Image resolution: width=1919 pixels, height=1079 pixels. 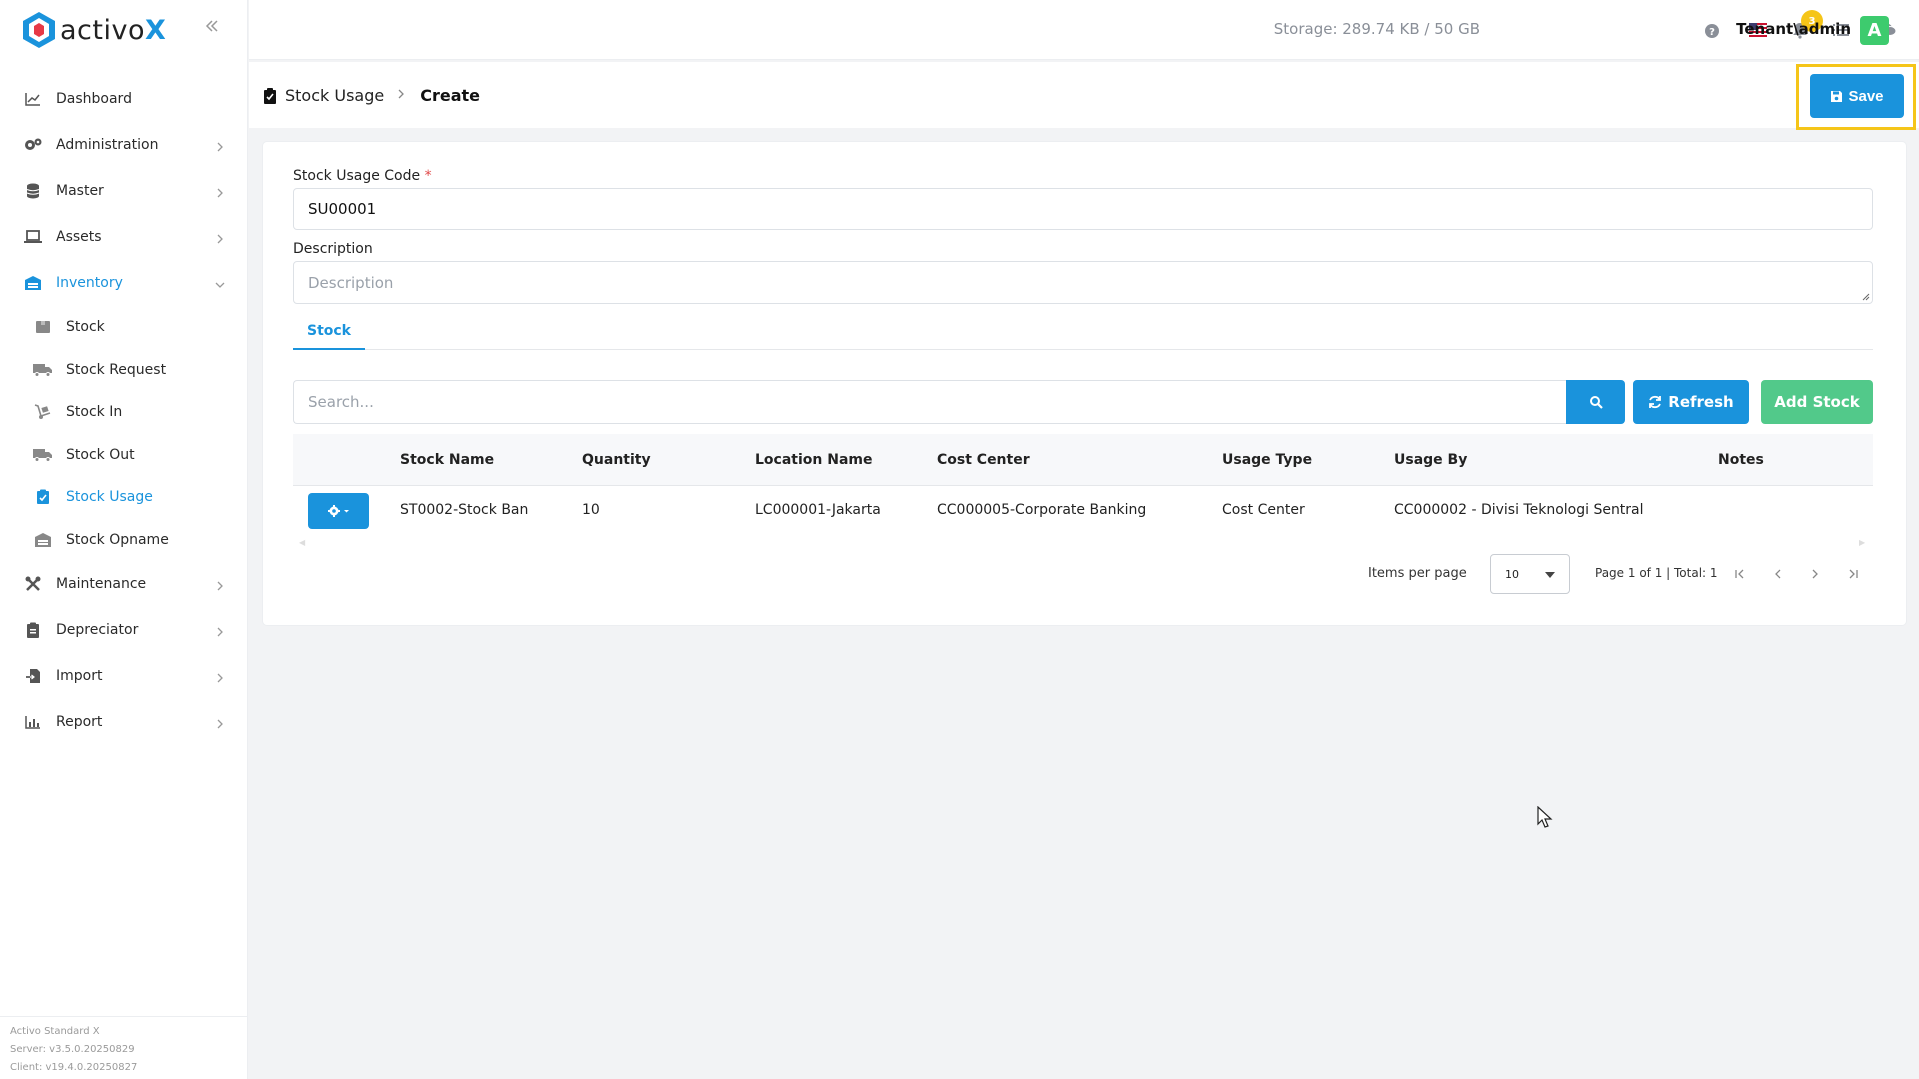 What do you see at coordinates (124, 676) in the screenshot?
I see `sidebar-item-import: Import` at bounding box center [124, 676].